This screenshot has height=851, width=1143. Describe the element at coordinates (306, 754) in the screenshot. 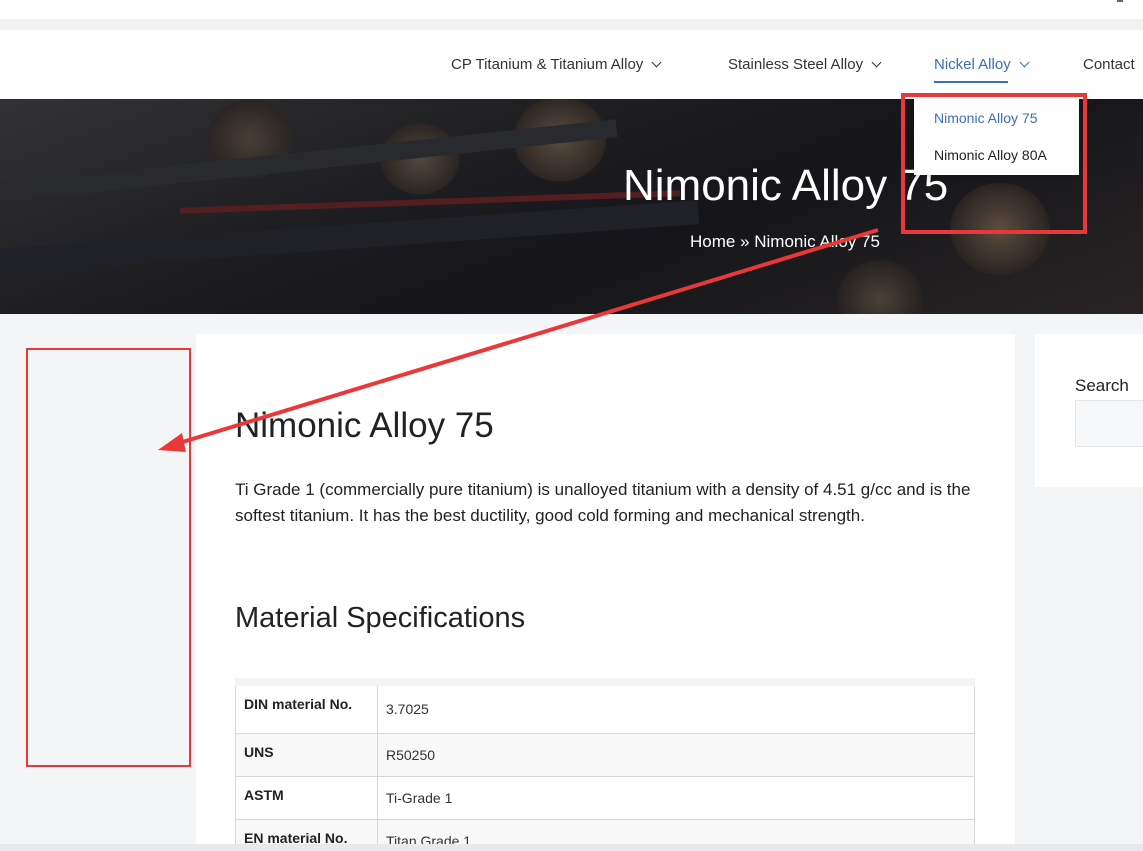

I see `spec-key: UNS` at that location.